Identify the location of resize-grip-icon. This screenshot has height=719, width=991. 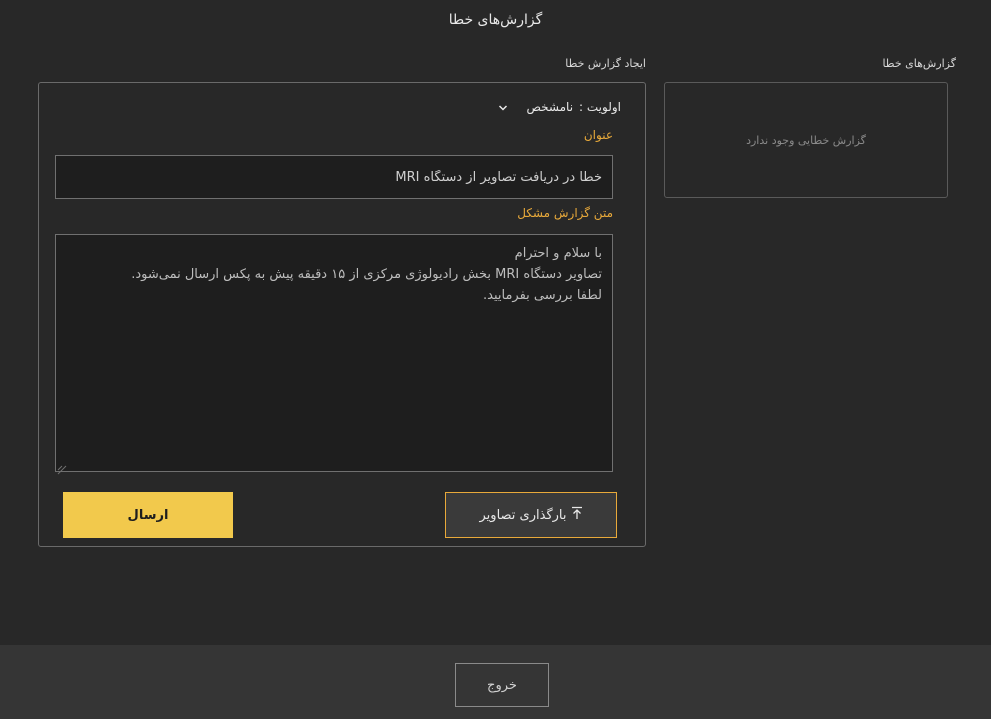
(62, 467).